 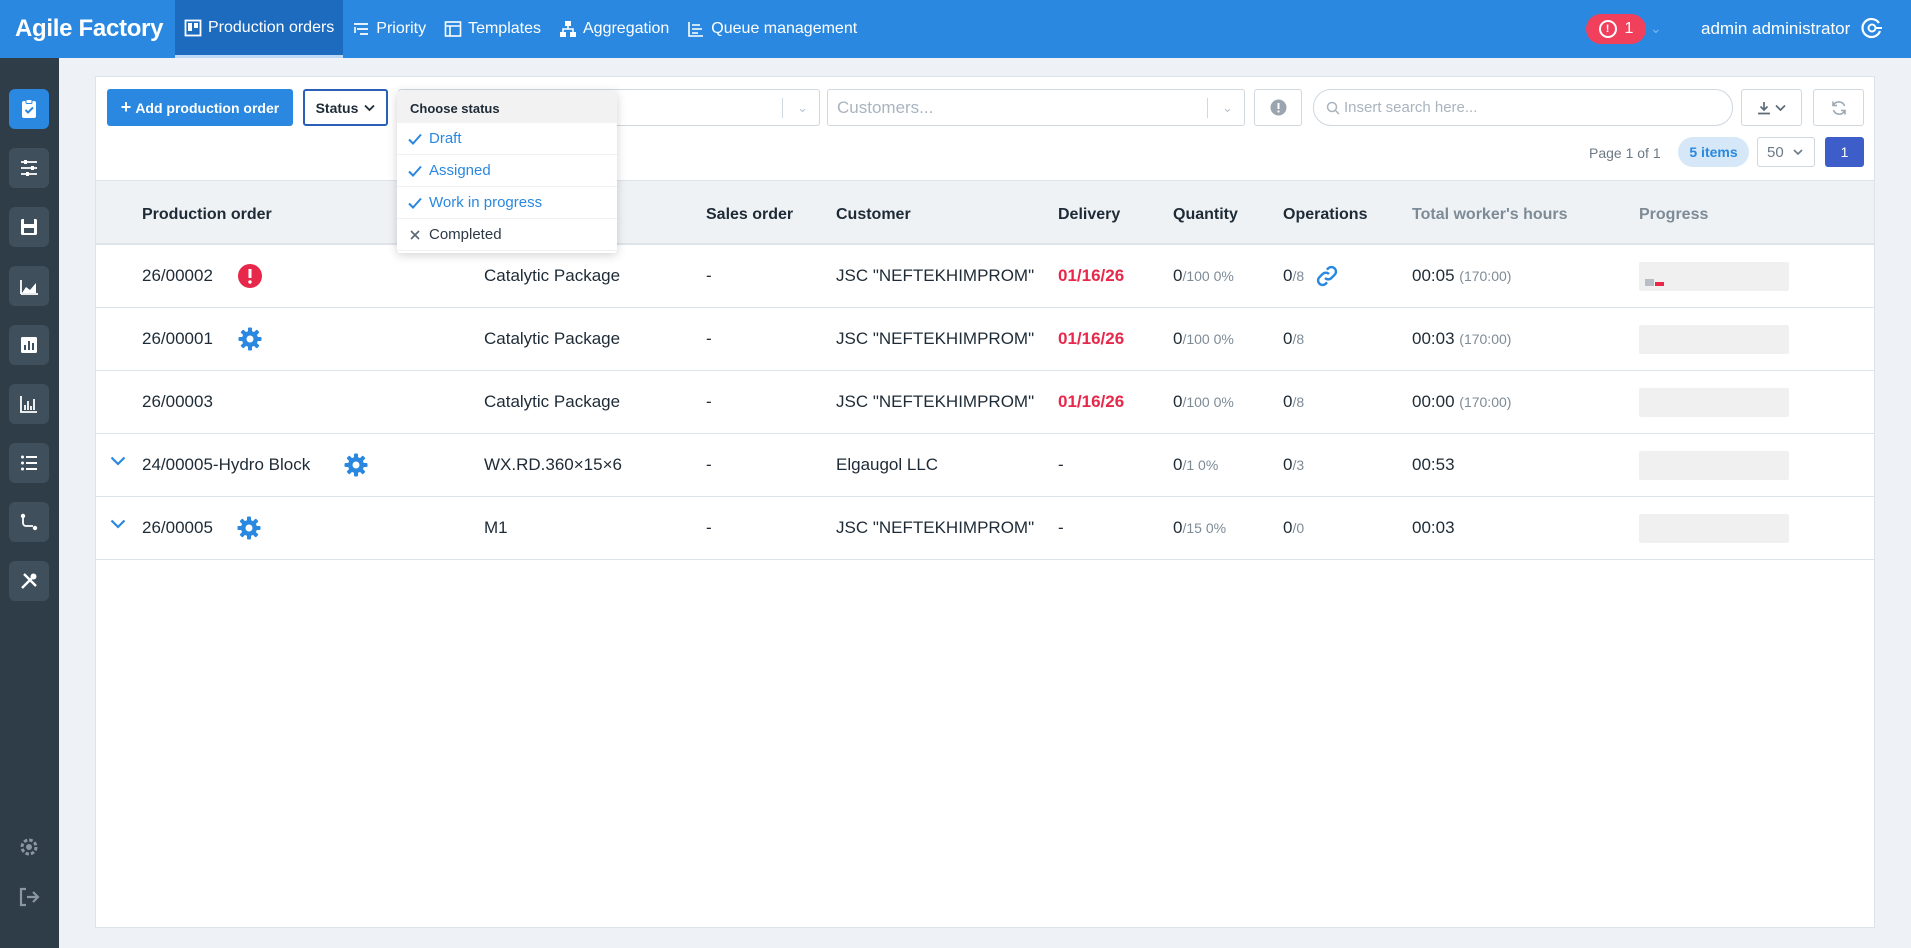 I want to click on select-divider, so click(x=1207, y=108).